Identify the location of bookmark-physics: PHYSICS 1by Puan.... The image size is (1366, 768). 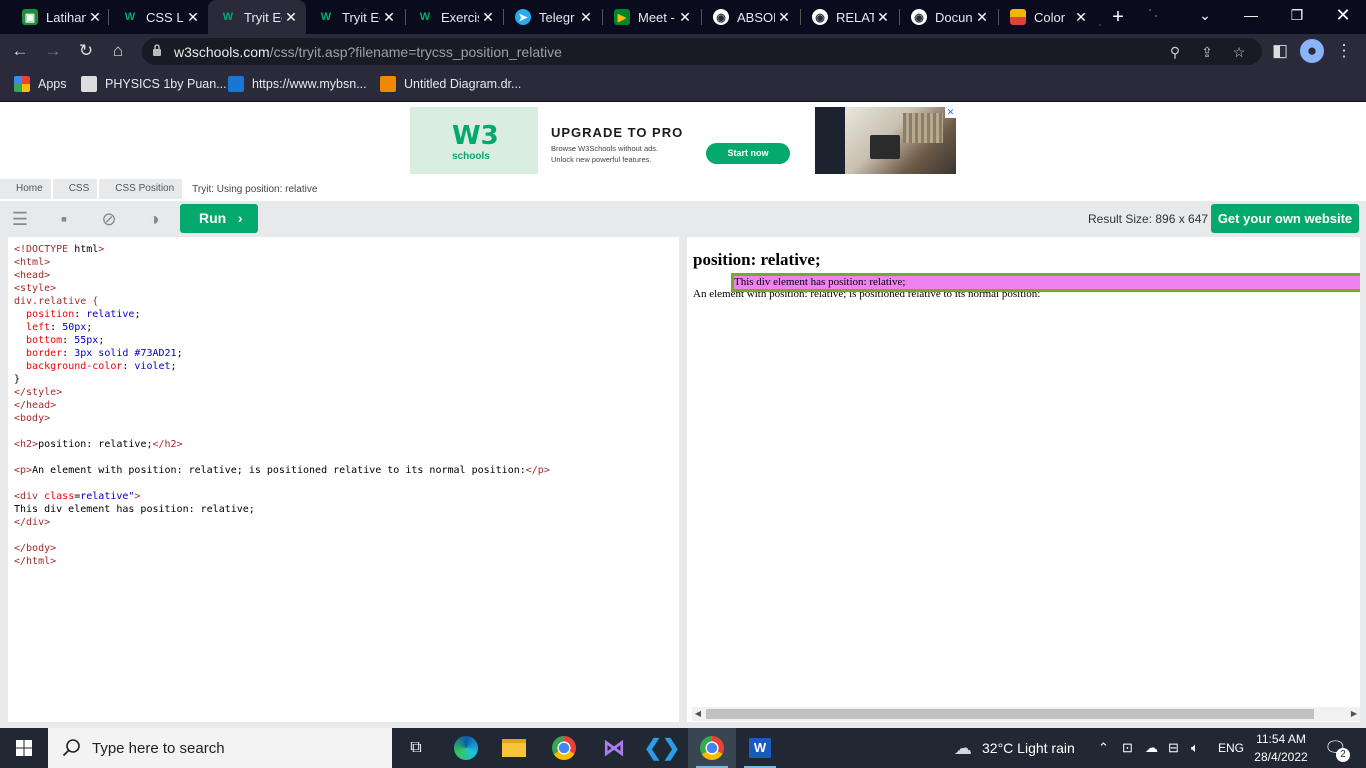
(154, 84).